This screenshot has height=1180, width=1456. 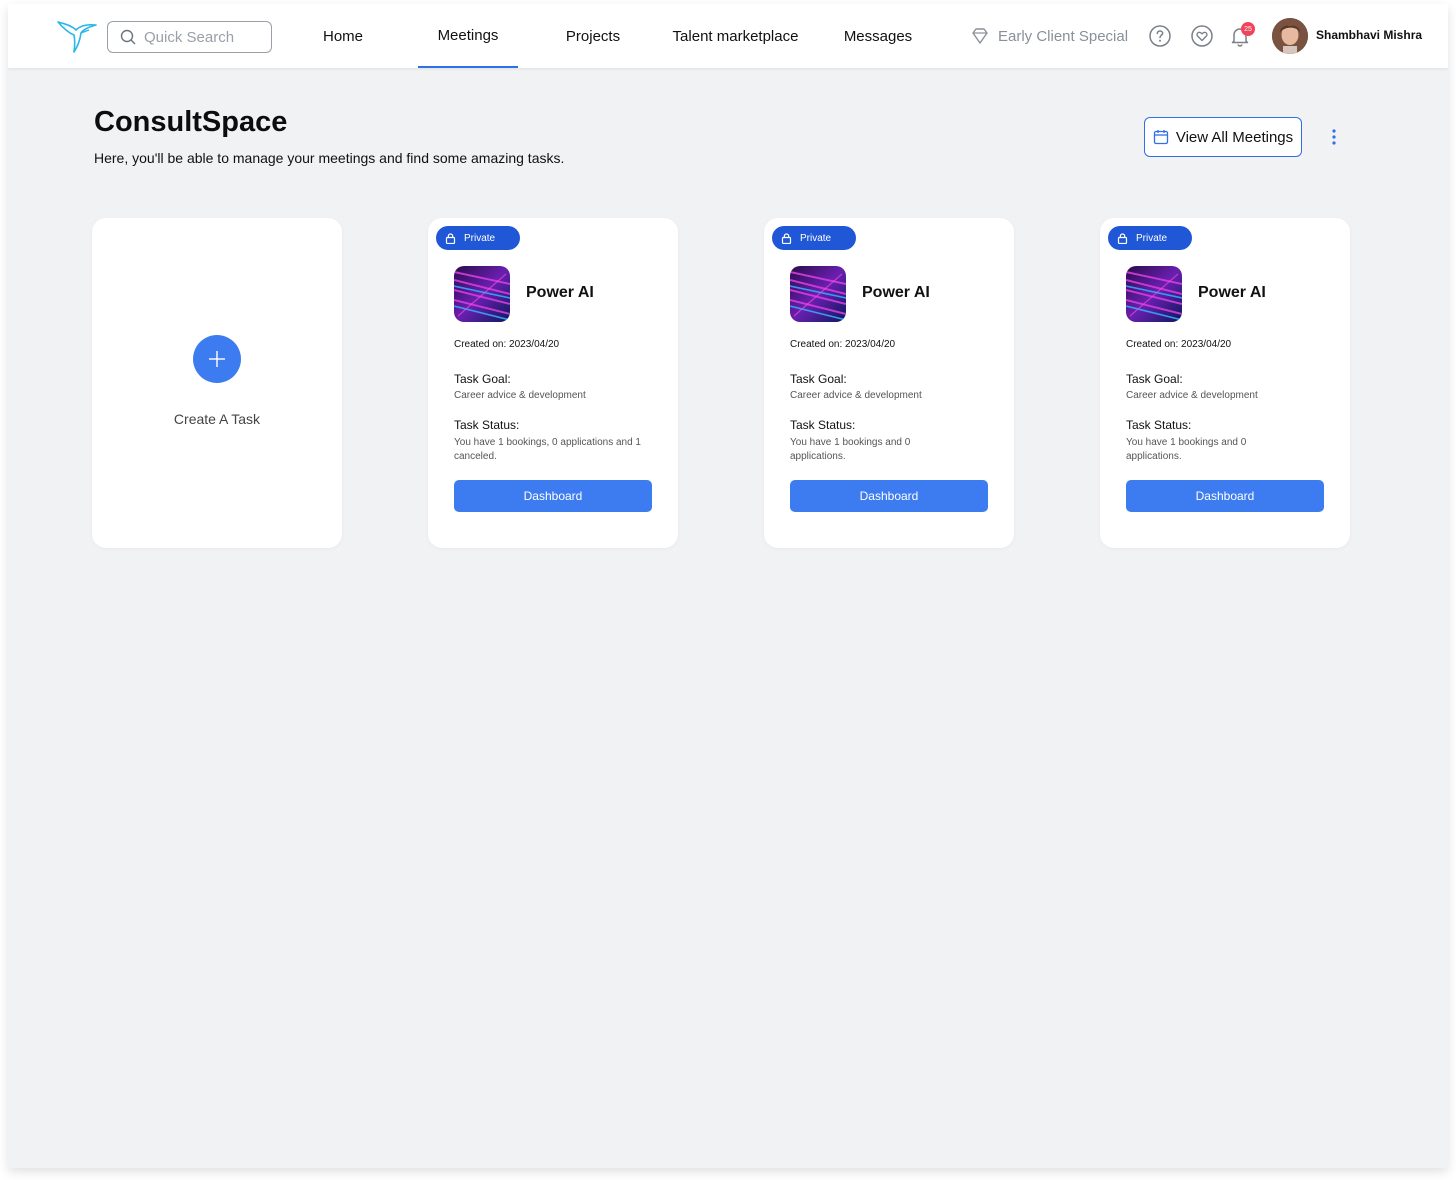 I want to click on hummingbird-logo-icon, so click(x=77, y=35).